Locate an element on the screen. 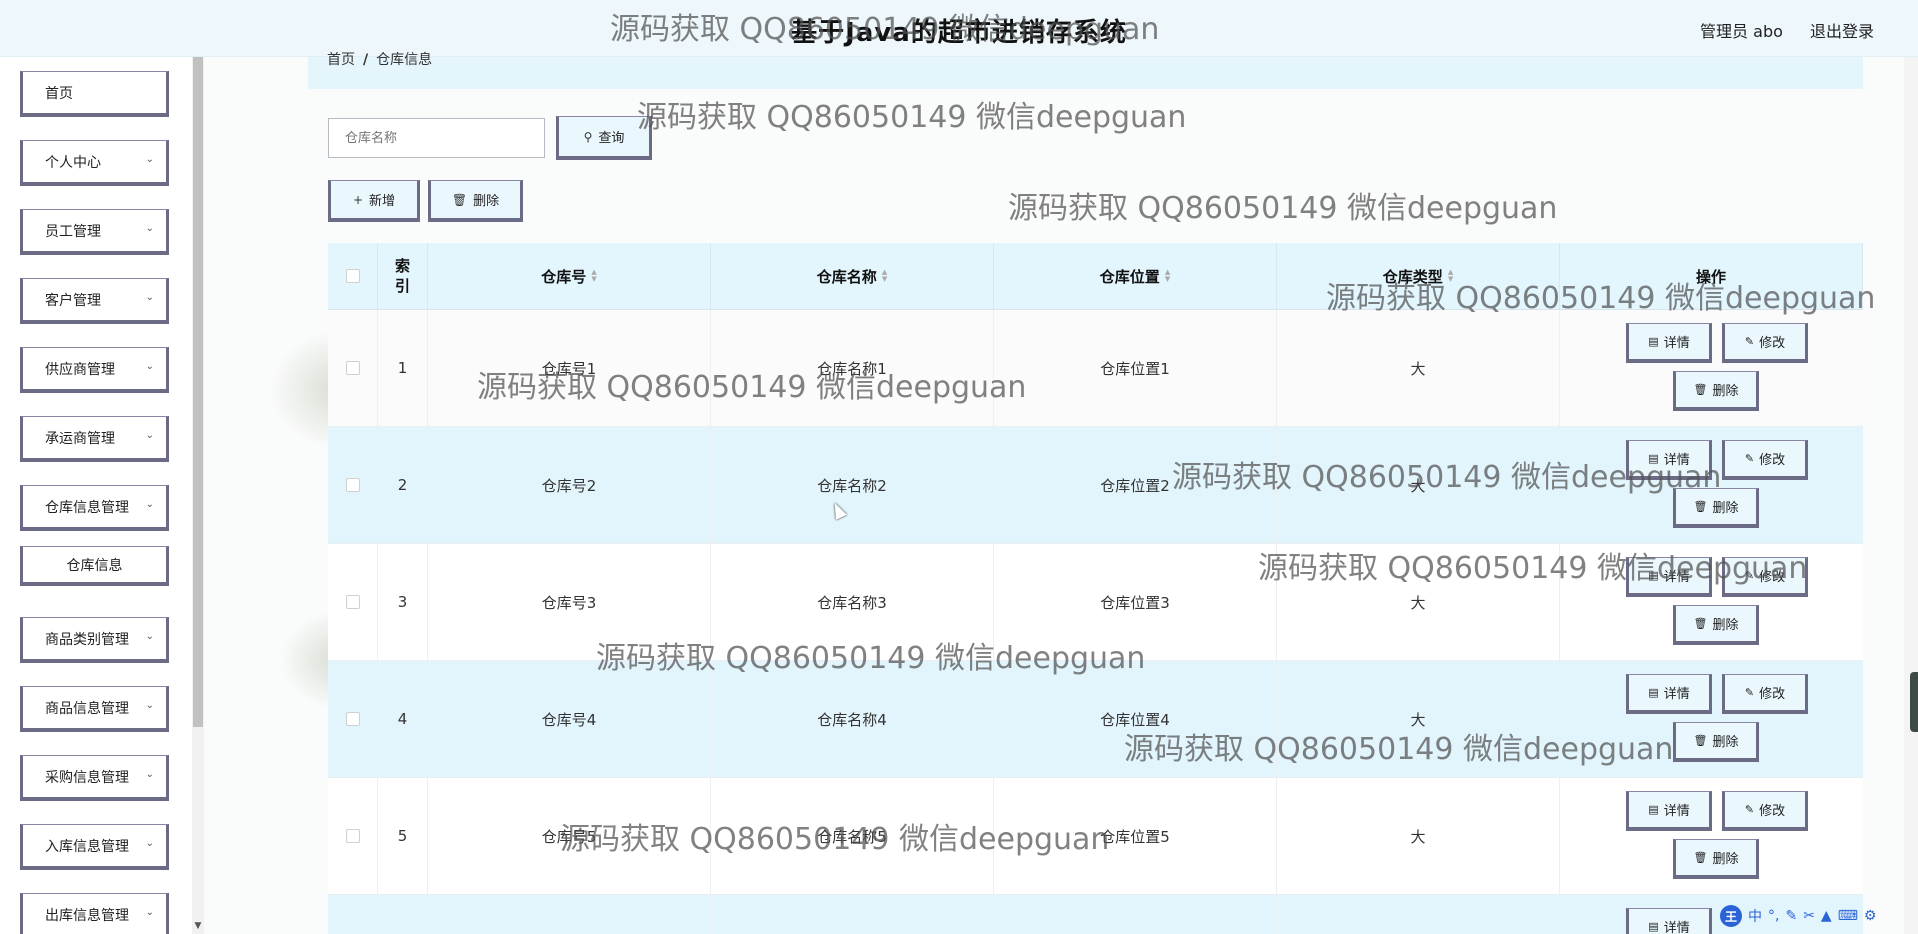 The height and width of the screenshot is (934, 1918). punctuation-icon: °, is located at coordinates (1773, 916).